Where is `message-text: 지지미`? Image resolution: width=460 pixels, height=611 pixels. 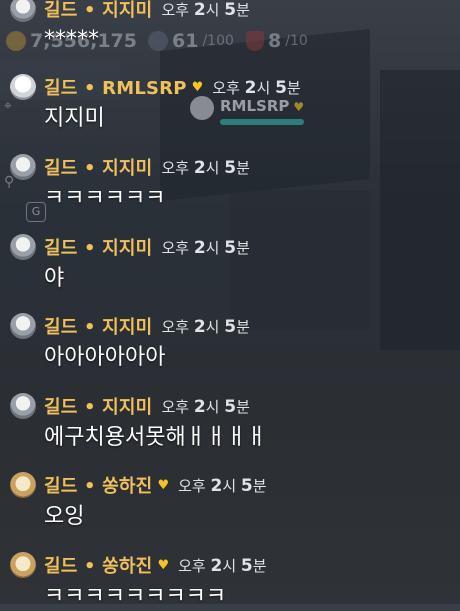 message-text: 지지미 is located at coordinates (74, 118).